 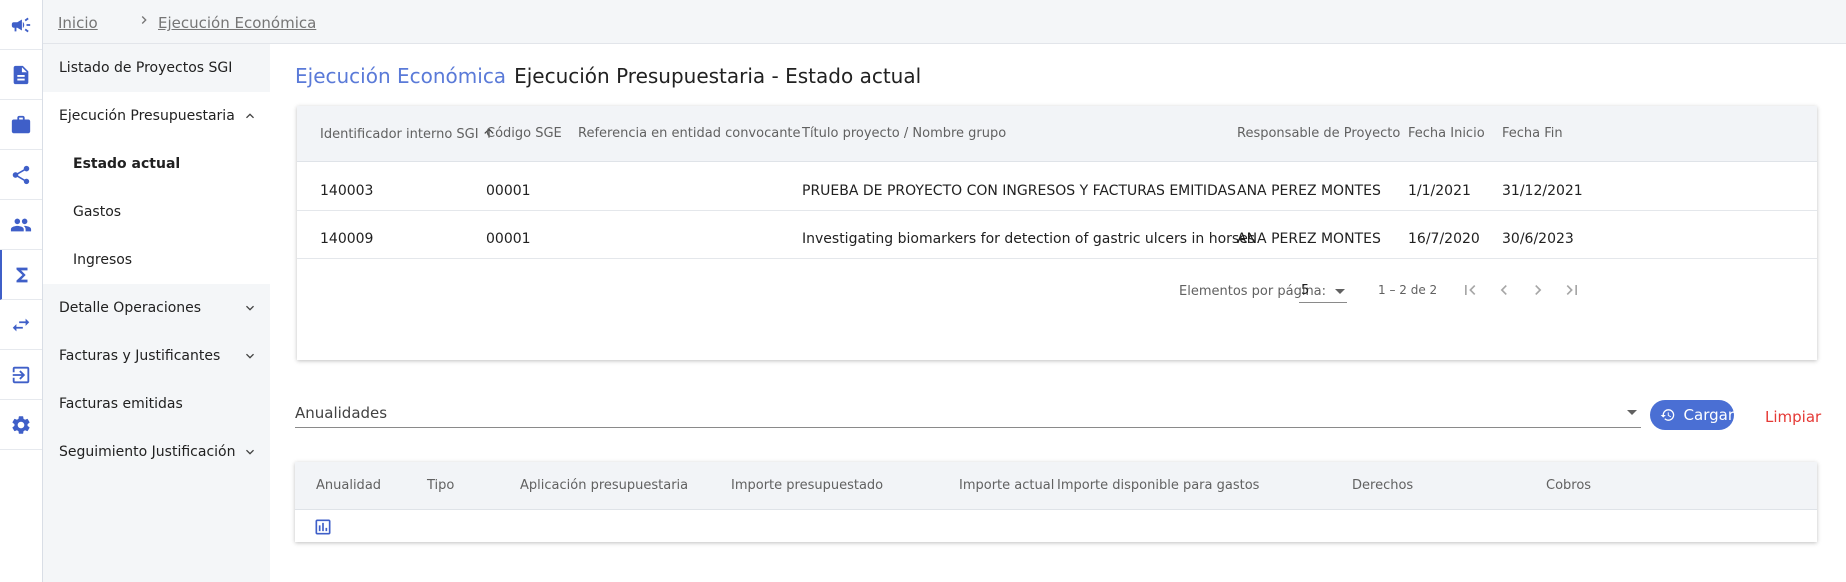 I want to click on column-header-anualidad: Anualidad, so click(x=348, y=485).